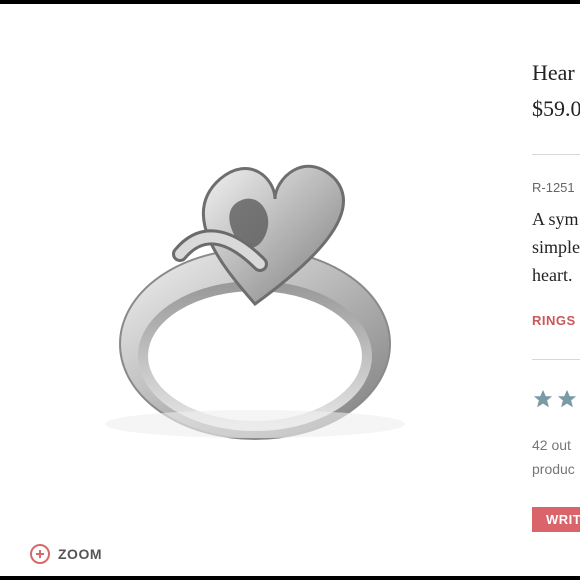 This screenshot has width=580, height=580. What do you see at coordinates (553, 469) in the screenshot?
I see `review-summary-line: produc` at bounding box center [553, 469].